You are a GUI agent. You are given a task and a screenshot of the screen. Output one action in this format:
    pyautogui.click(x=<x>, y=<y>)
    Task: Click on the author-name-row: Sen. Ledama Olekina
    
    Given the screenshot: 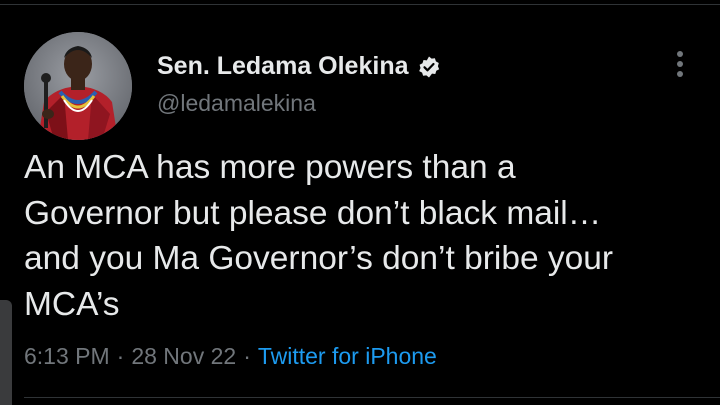 What is the action you would take?
    pyautogui.click(x=299, y=66)
    